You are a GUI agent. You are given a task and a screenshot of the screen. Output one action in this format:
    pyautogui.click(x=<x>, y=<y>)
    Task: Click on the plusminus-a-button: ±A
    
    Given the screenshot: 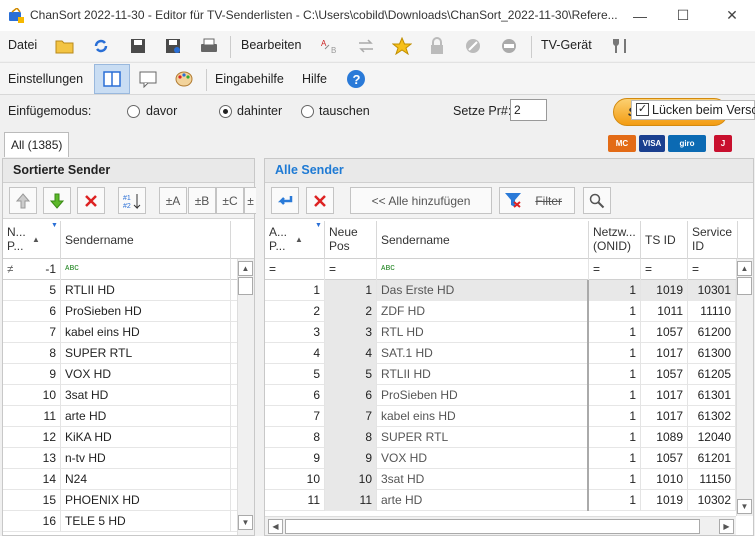 What is the action you would take?
    pyautogui.click(x=173, y=200)
    